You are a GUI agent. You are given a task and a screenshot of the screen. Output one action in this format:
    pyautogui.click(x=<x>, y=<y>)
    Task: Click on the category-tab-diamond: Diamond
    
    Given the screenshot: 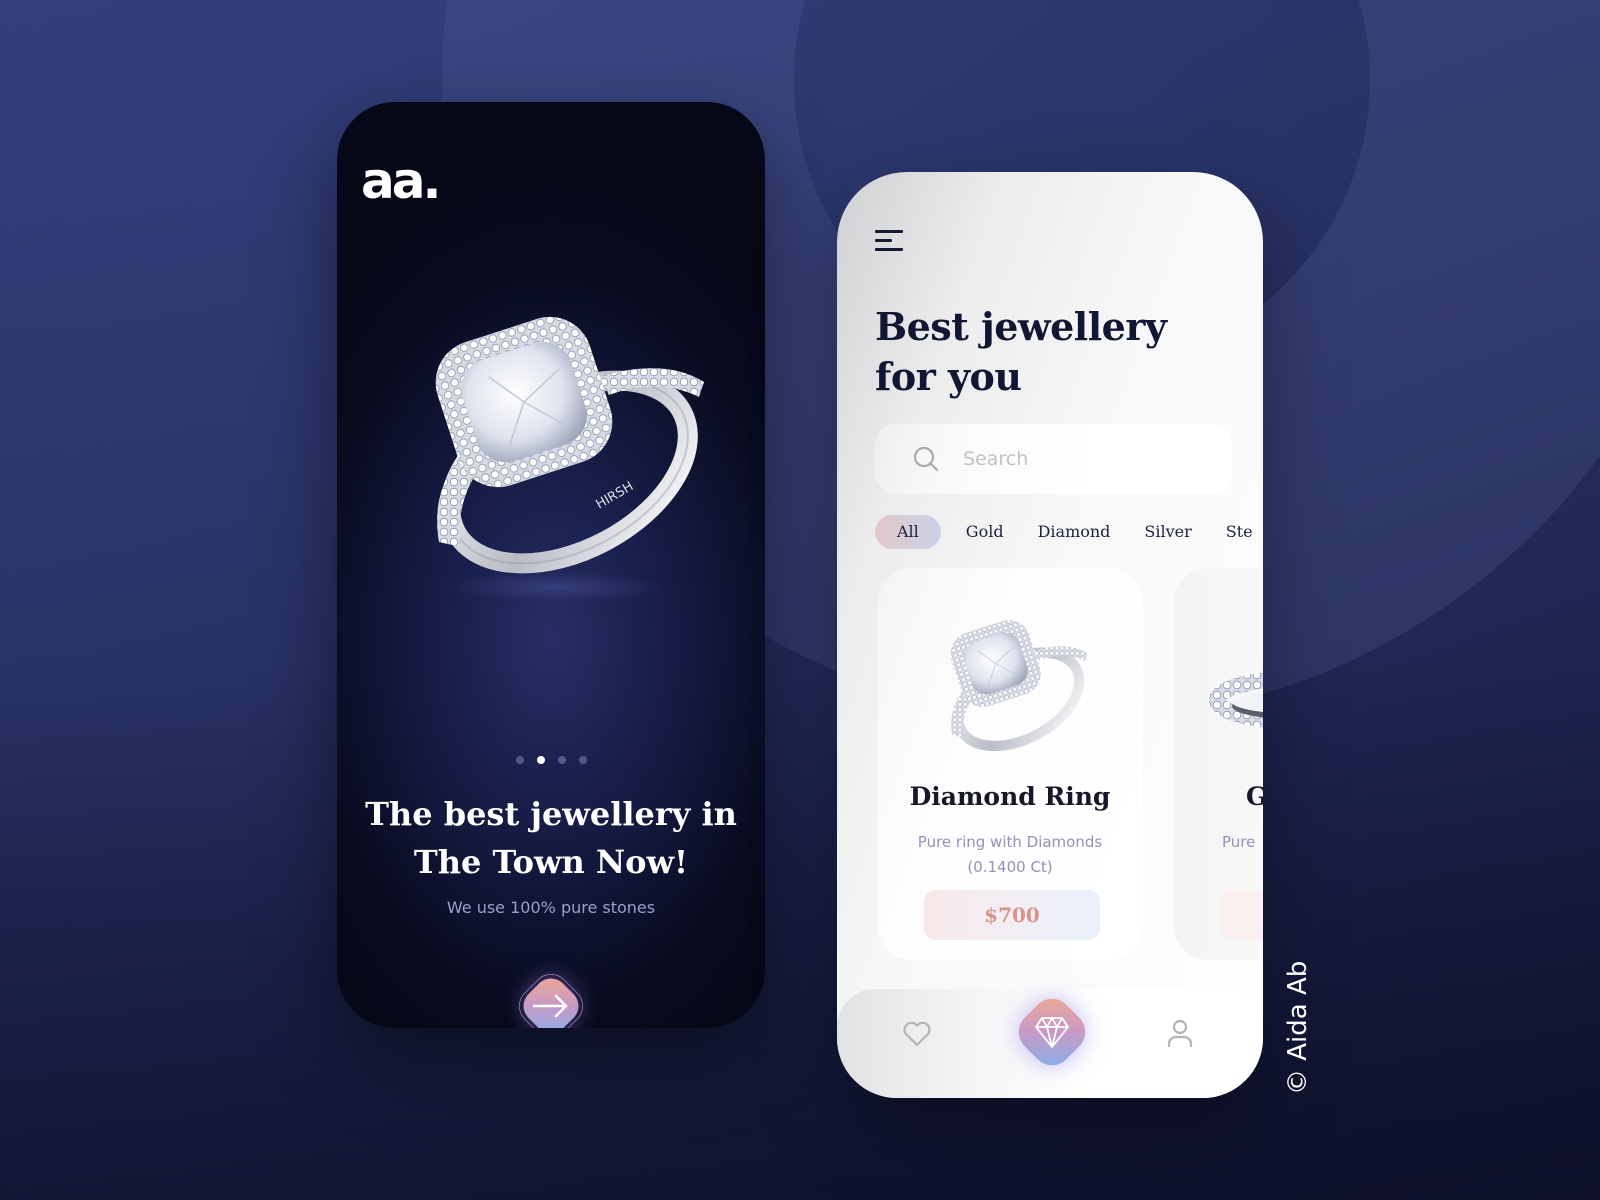 What is the action you would take?
    pyautogui.click(x=1074, y=532)
    